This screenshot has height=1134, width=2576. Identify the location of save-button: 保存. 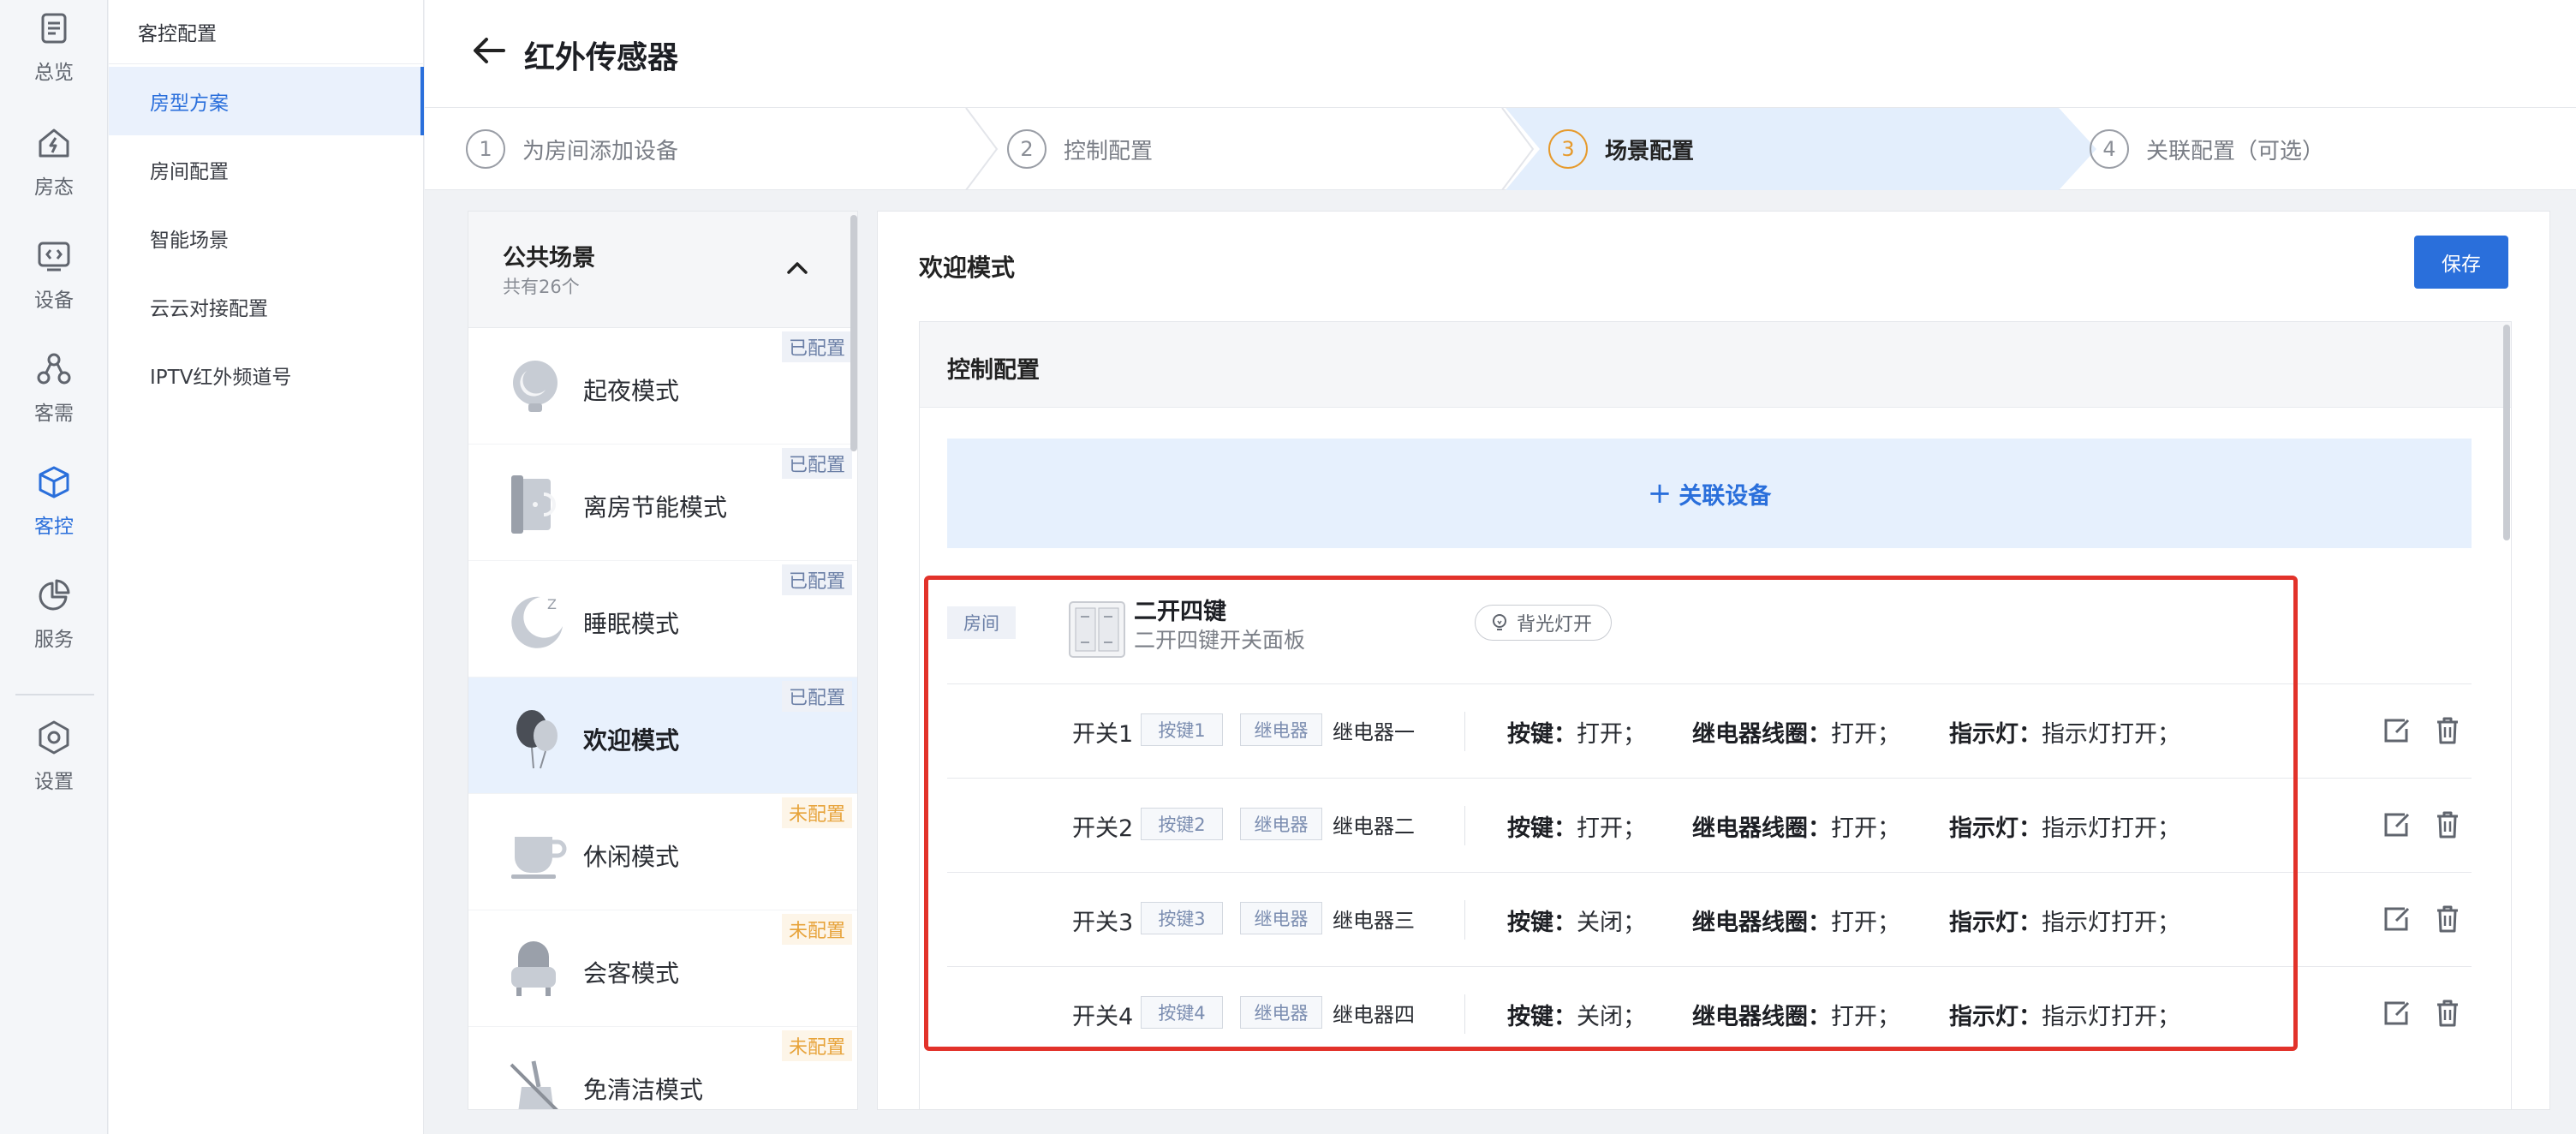
(2461, 262).